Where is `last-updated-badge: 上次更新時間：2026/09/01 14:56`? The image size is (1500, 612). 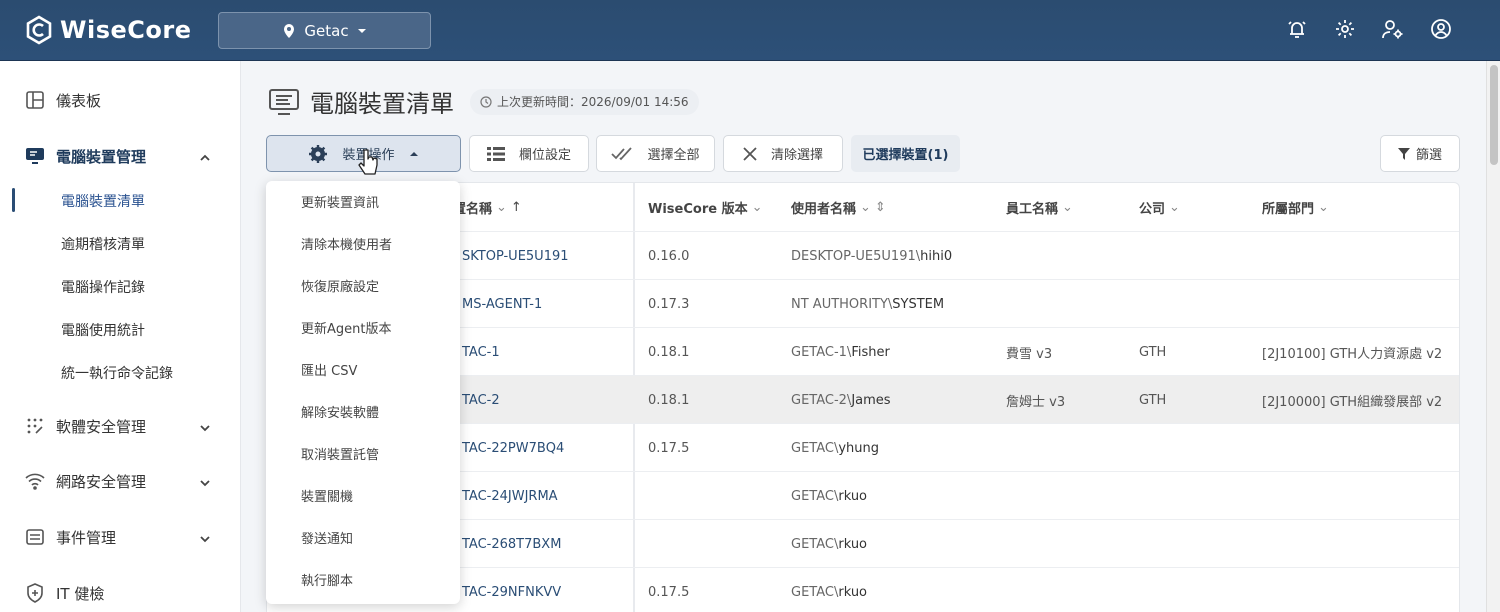
last-updated-badge: 上次更新時間：2026/09/01 14:56 is located at coordinates (584, 101).